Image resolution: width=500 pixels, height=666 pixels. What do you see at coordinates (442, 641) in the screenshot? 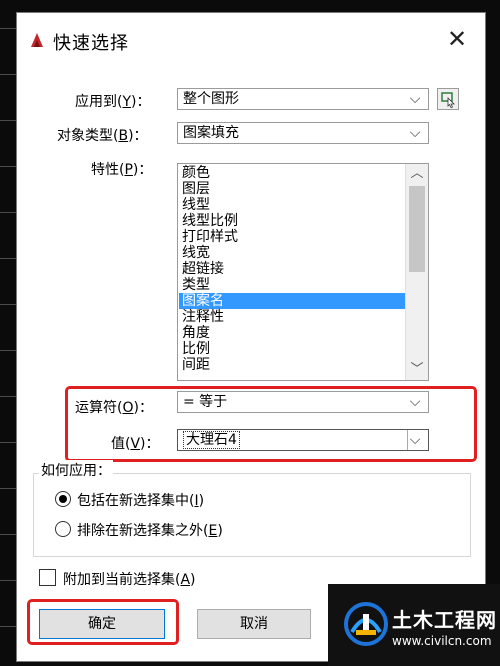
I see `watermark-url: www.civilcn.com` at bounding box center [442, 641].